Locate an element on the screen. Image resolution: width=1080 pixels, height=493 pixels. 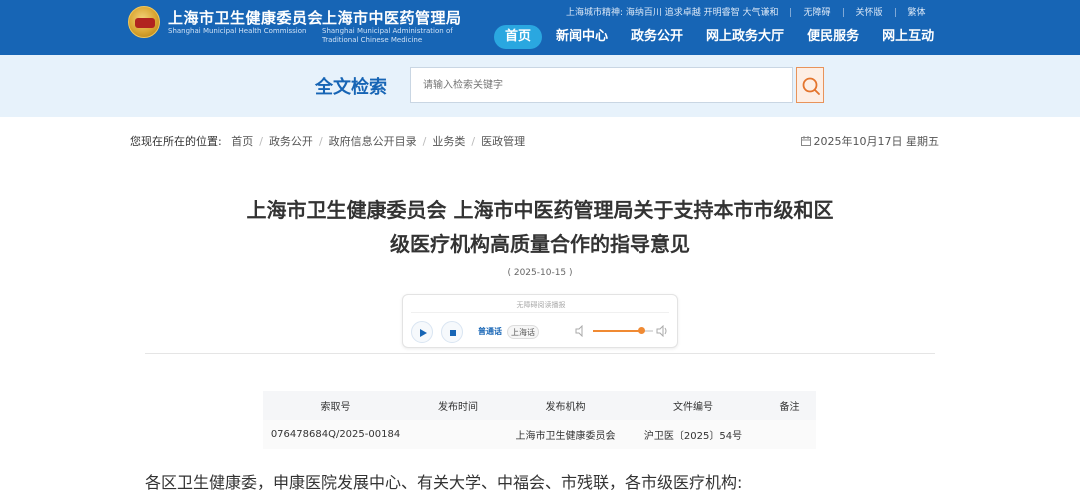
player-caption: 无障碍阅读播报 is located at coordinates (541, 305).